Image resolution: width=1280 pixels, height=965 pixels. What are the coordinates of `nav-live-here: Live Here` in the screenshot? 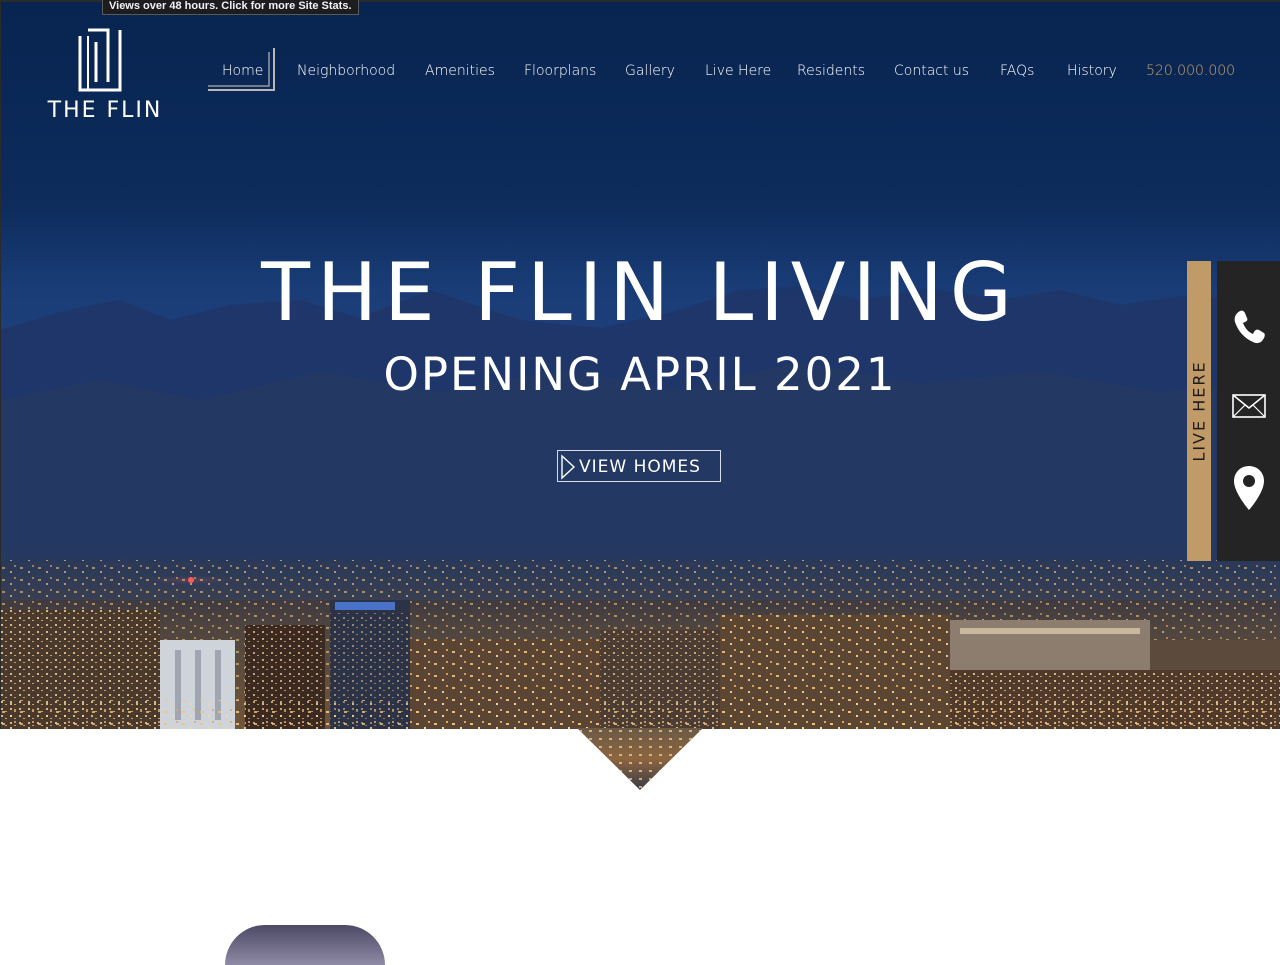 It's located at (738, 71).